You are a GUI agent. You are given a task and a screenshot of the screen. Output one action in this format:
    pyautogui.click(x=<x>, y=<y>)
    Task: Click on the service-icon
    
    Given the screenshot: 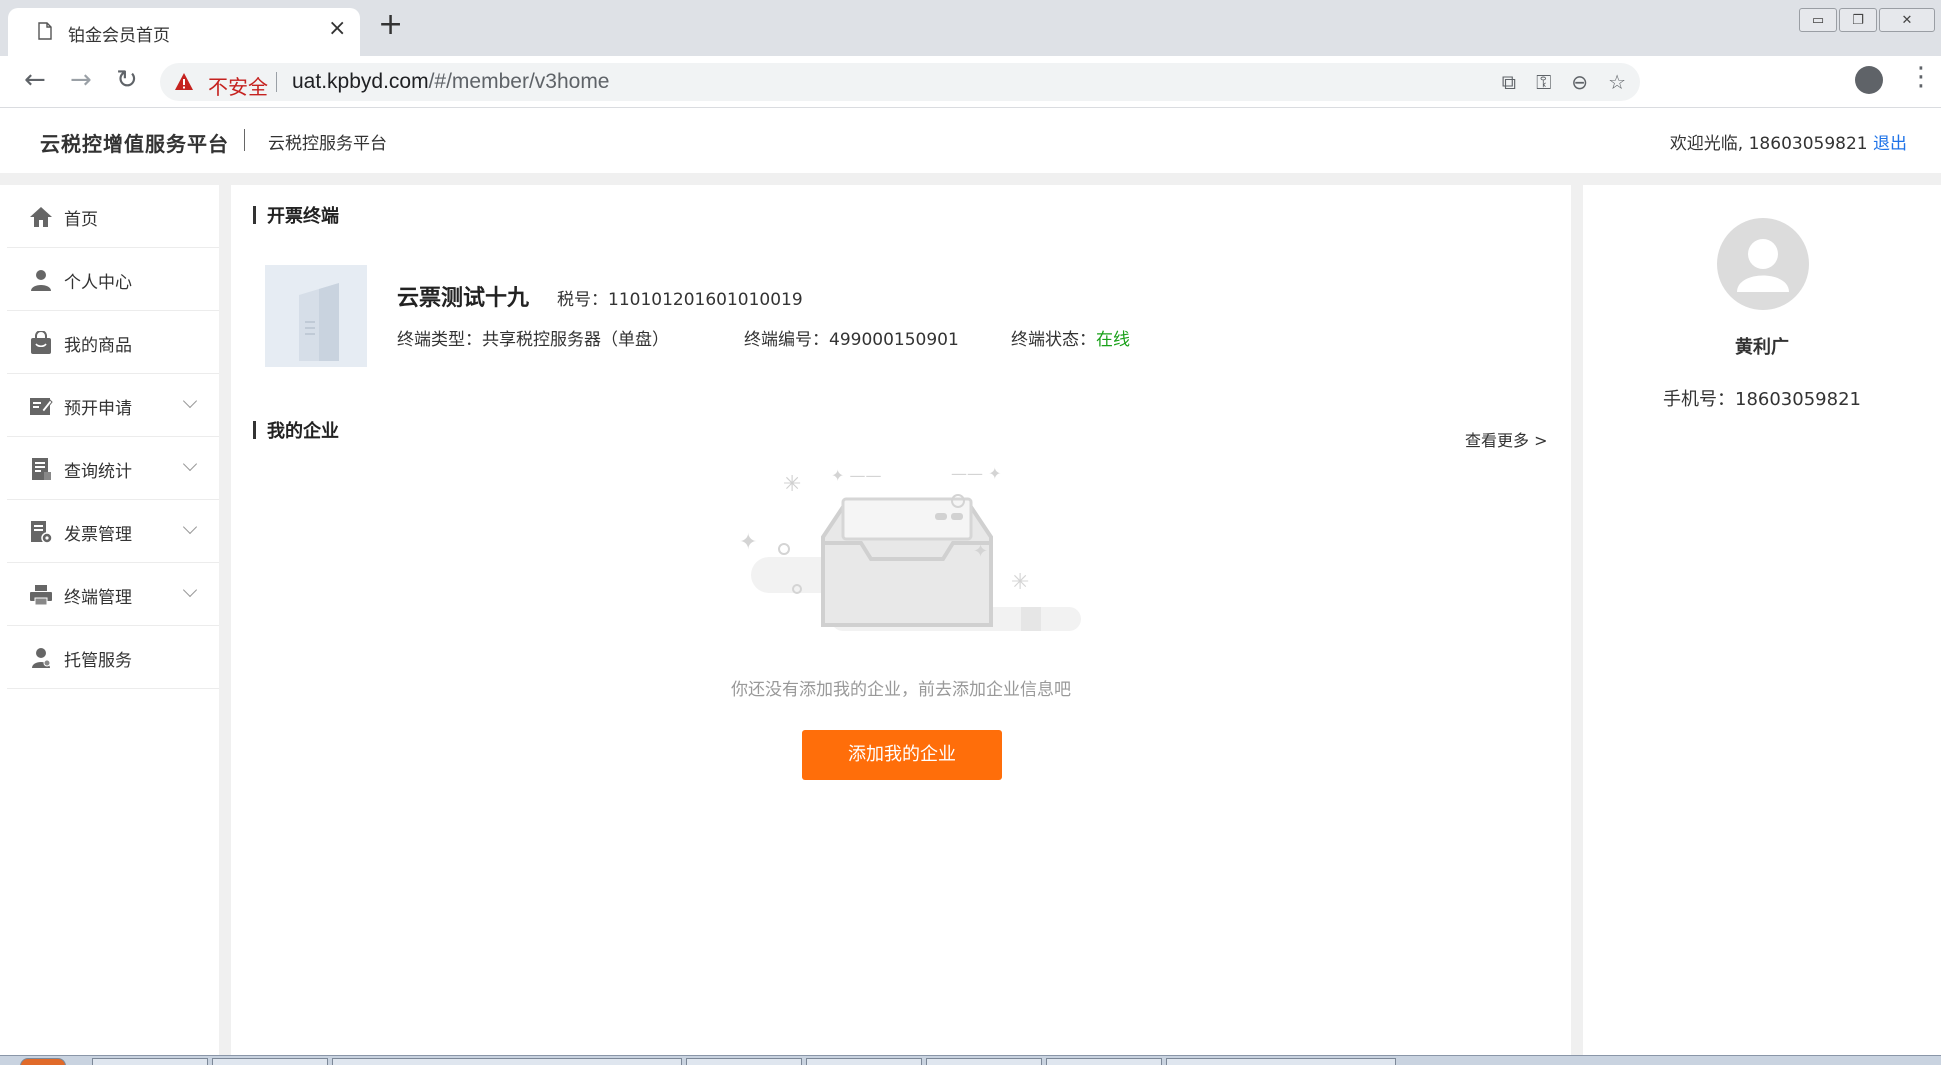 What is the action you would take?
    pyautogui.click(x=41, y=658)
    